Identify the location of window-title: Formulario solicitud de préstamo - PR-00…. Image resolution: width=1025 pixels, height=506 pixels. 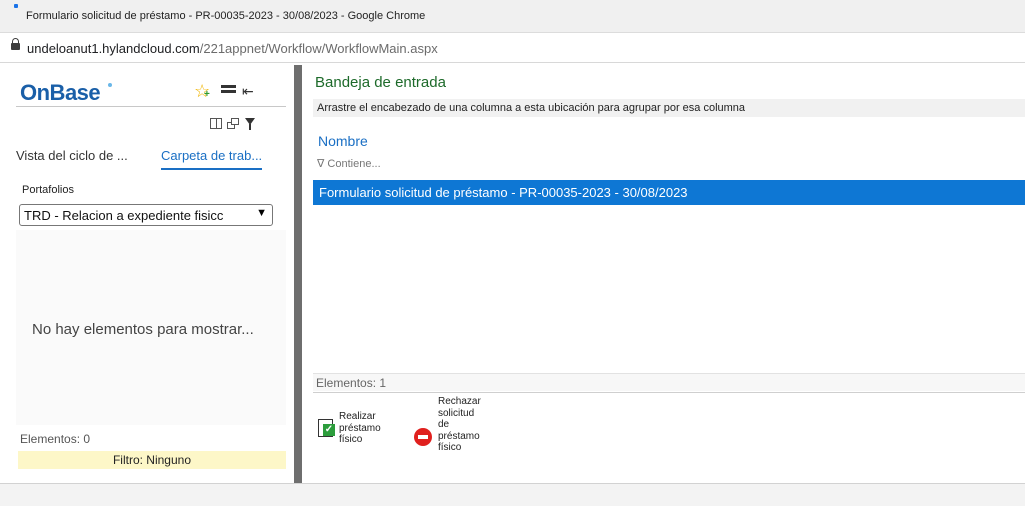
(226, 16).